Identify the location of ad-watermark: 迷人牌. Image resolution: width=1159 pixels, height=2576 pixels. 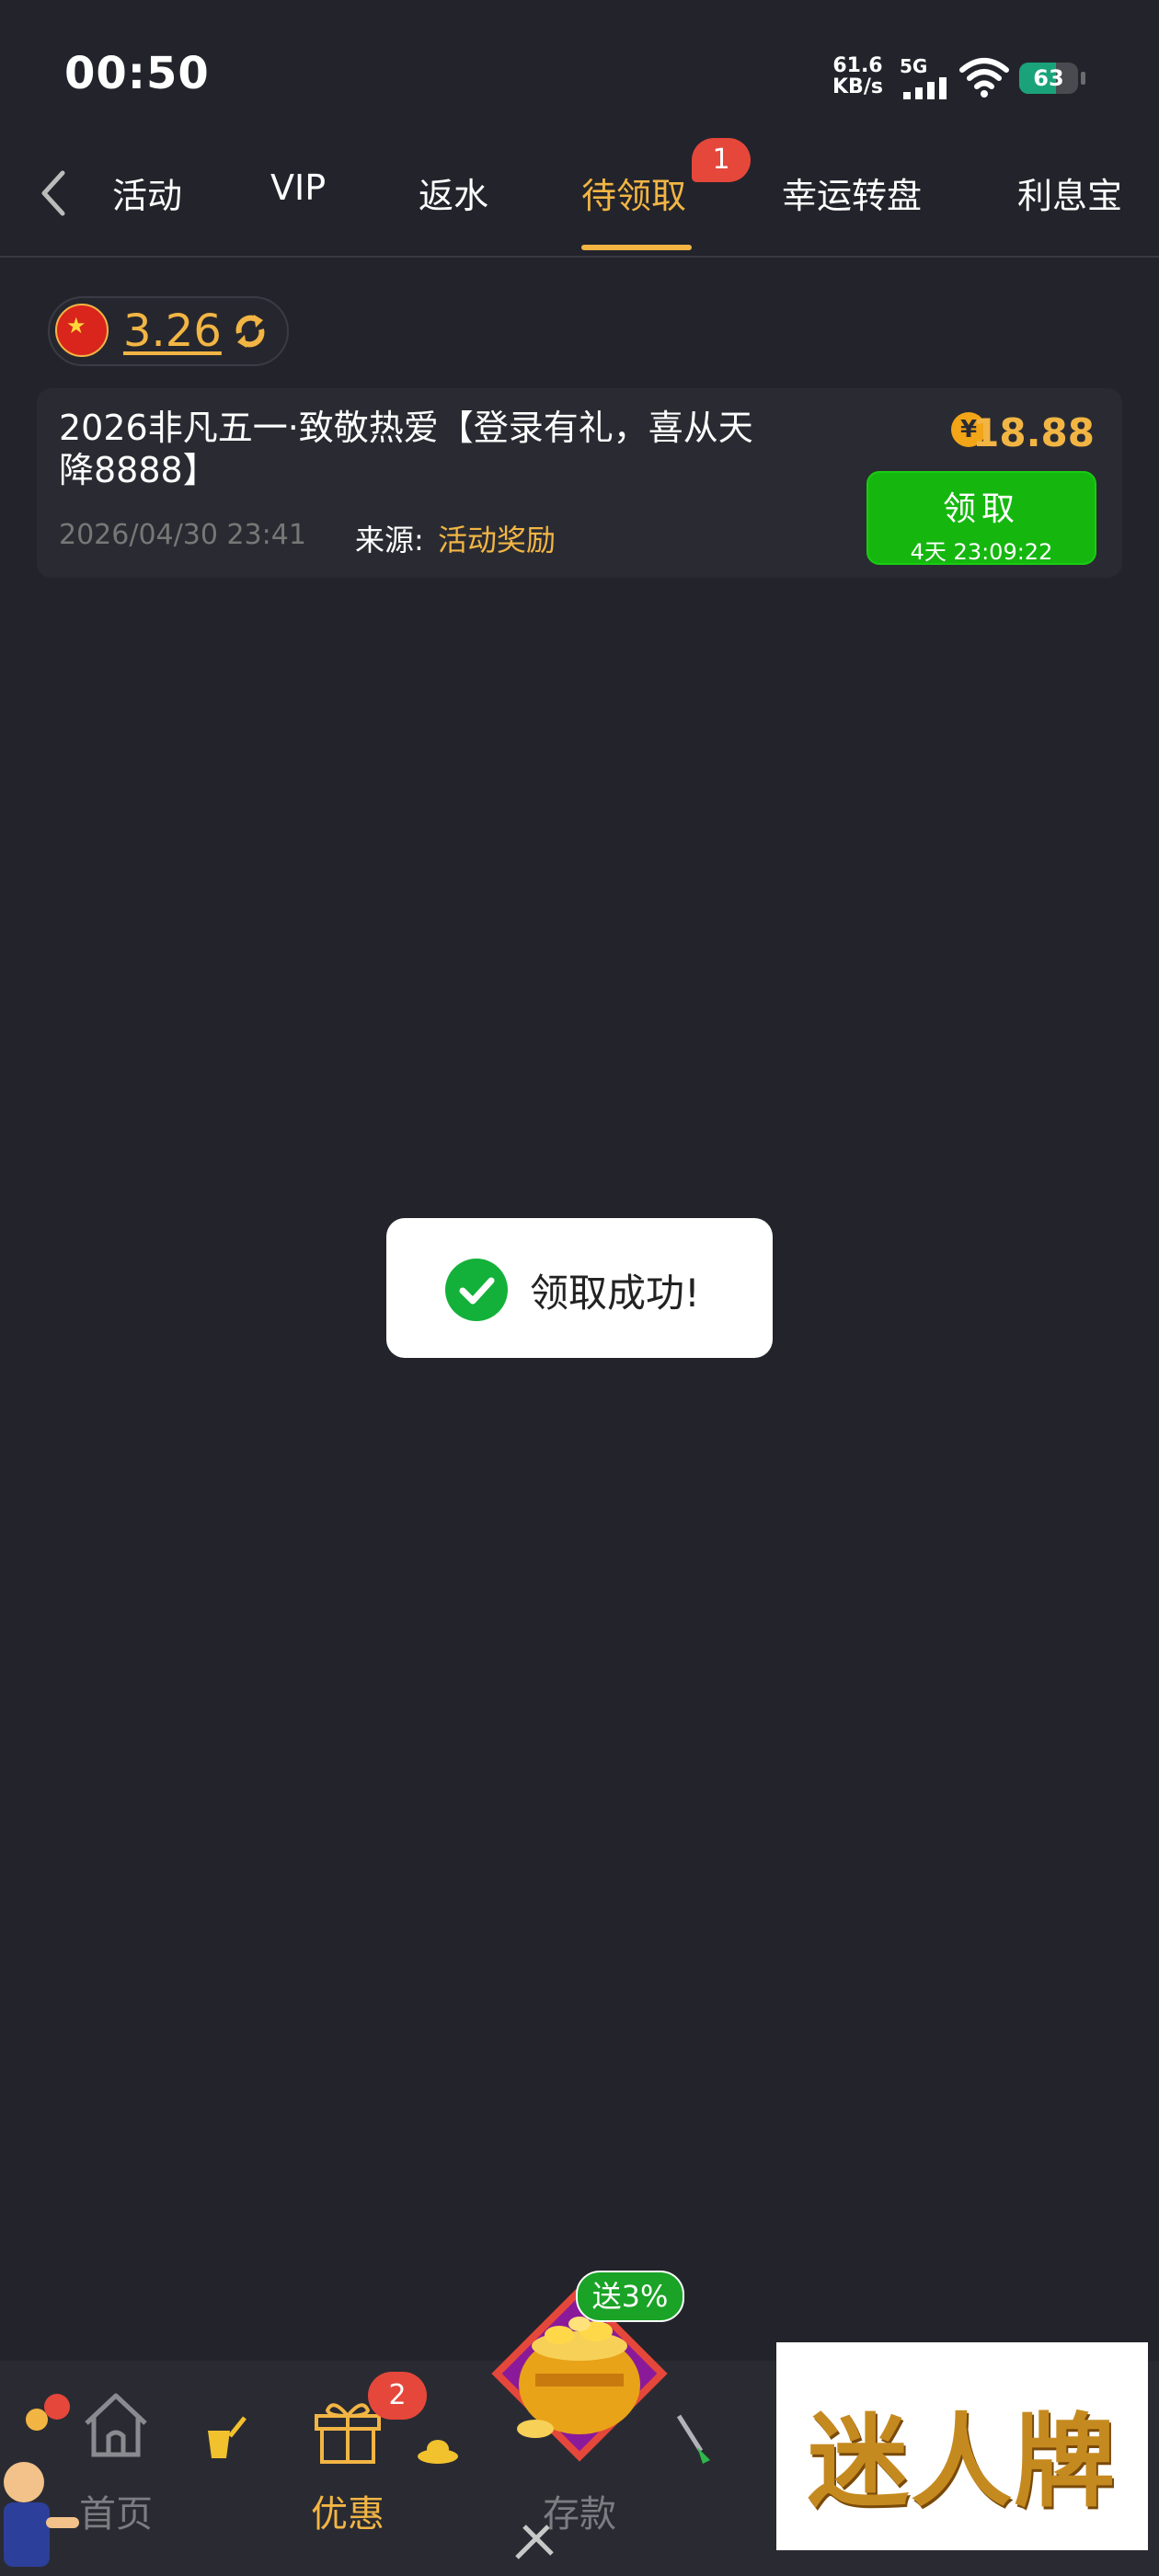
(962, 2446).